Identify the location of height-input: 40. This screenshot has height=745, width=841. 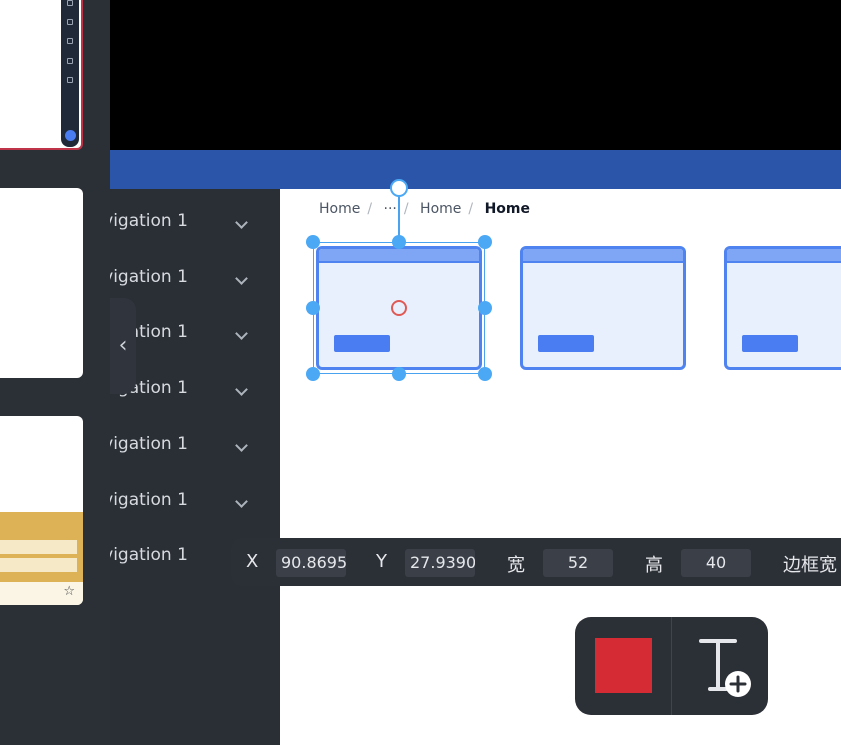
(716, 563).